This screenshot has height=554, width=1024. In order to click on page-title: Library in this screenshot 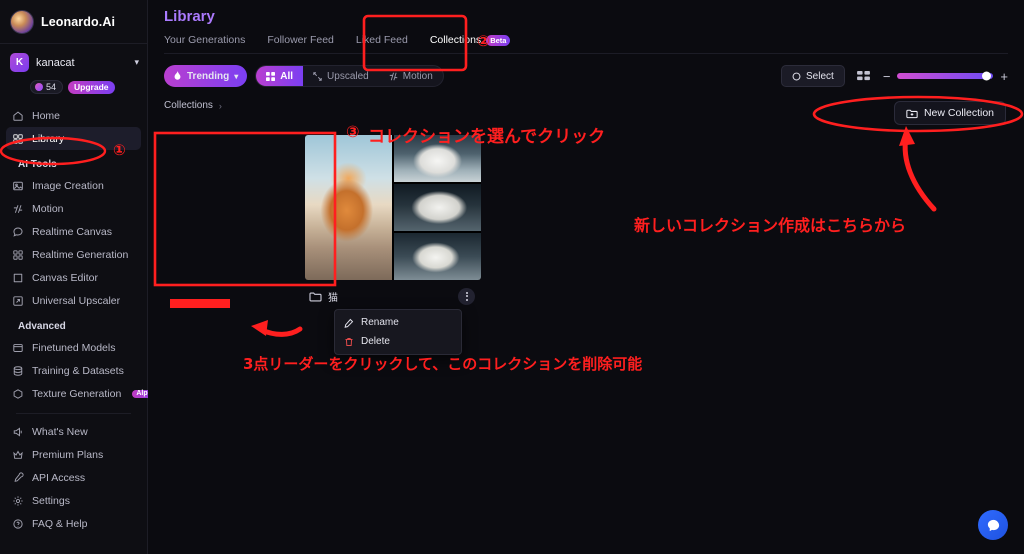, I will do `click(586, 16)`.